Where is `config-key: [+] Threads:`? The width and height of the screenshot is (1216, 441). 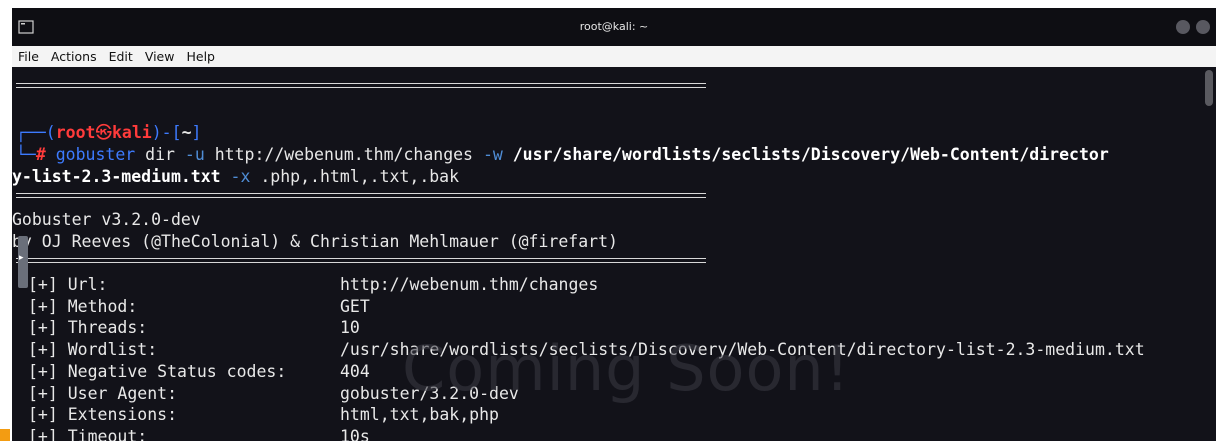 config-key: [+] Threads: is located at coordinates (88, 328).